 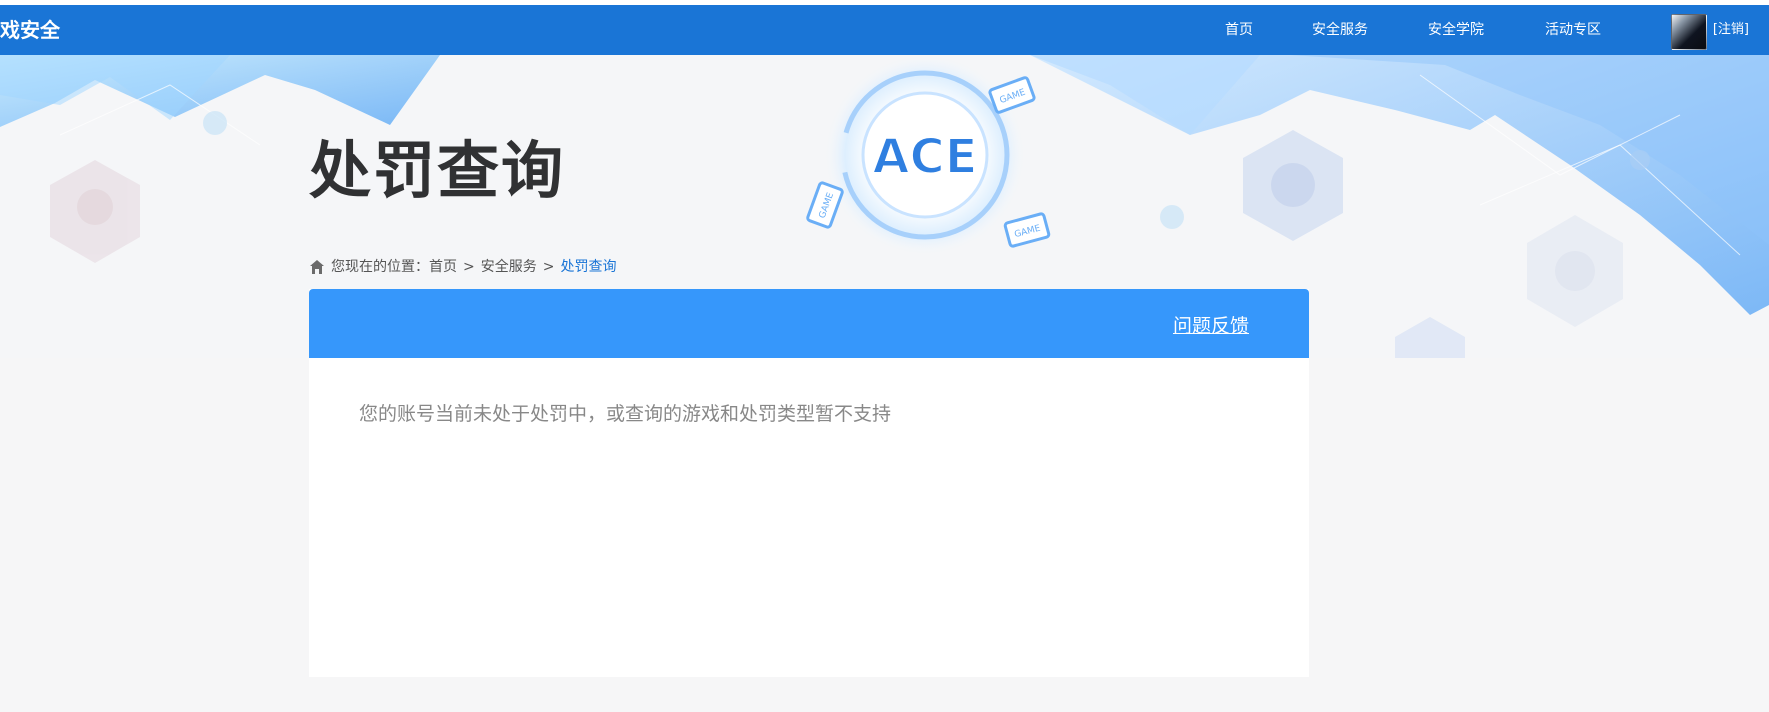 What do you see at coordinates (1012, 95) in the screenshot?
I see `game-tag-1: GAME` at bounding box center [1012, 95].